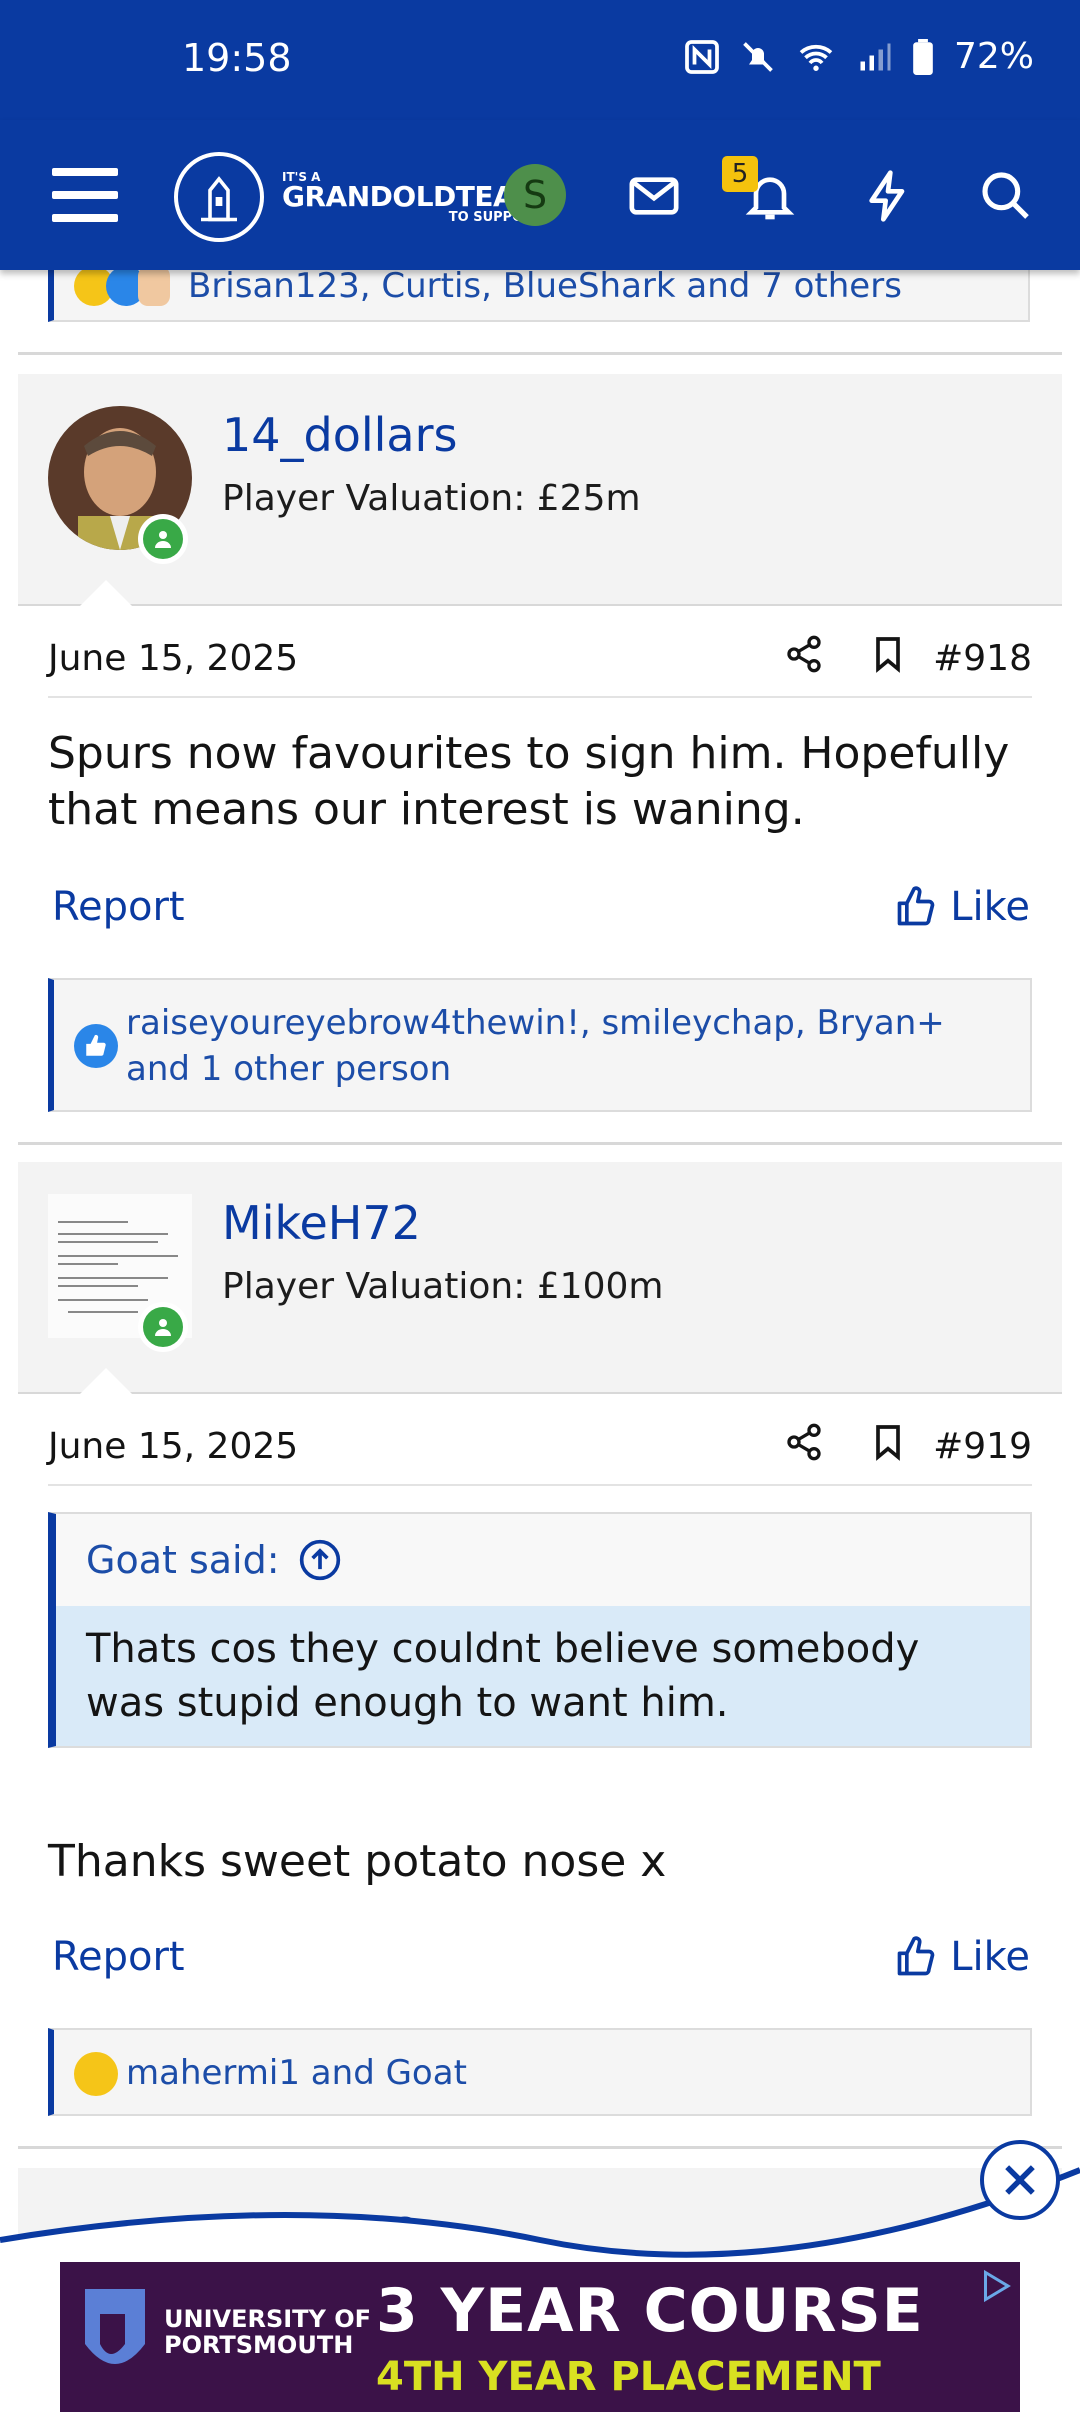  What do you see at coordinates (535, 195) in the screenshot?
I see `user-avatar: S` at bounding box center [535, 195].